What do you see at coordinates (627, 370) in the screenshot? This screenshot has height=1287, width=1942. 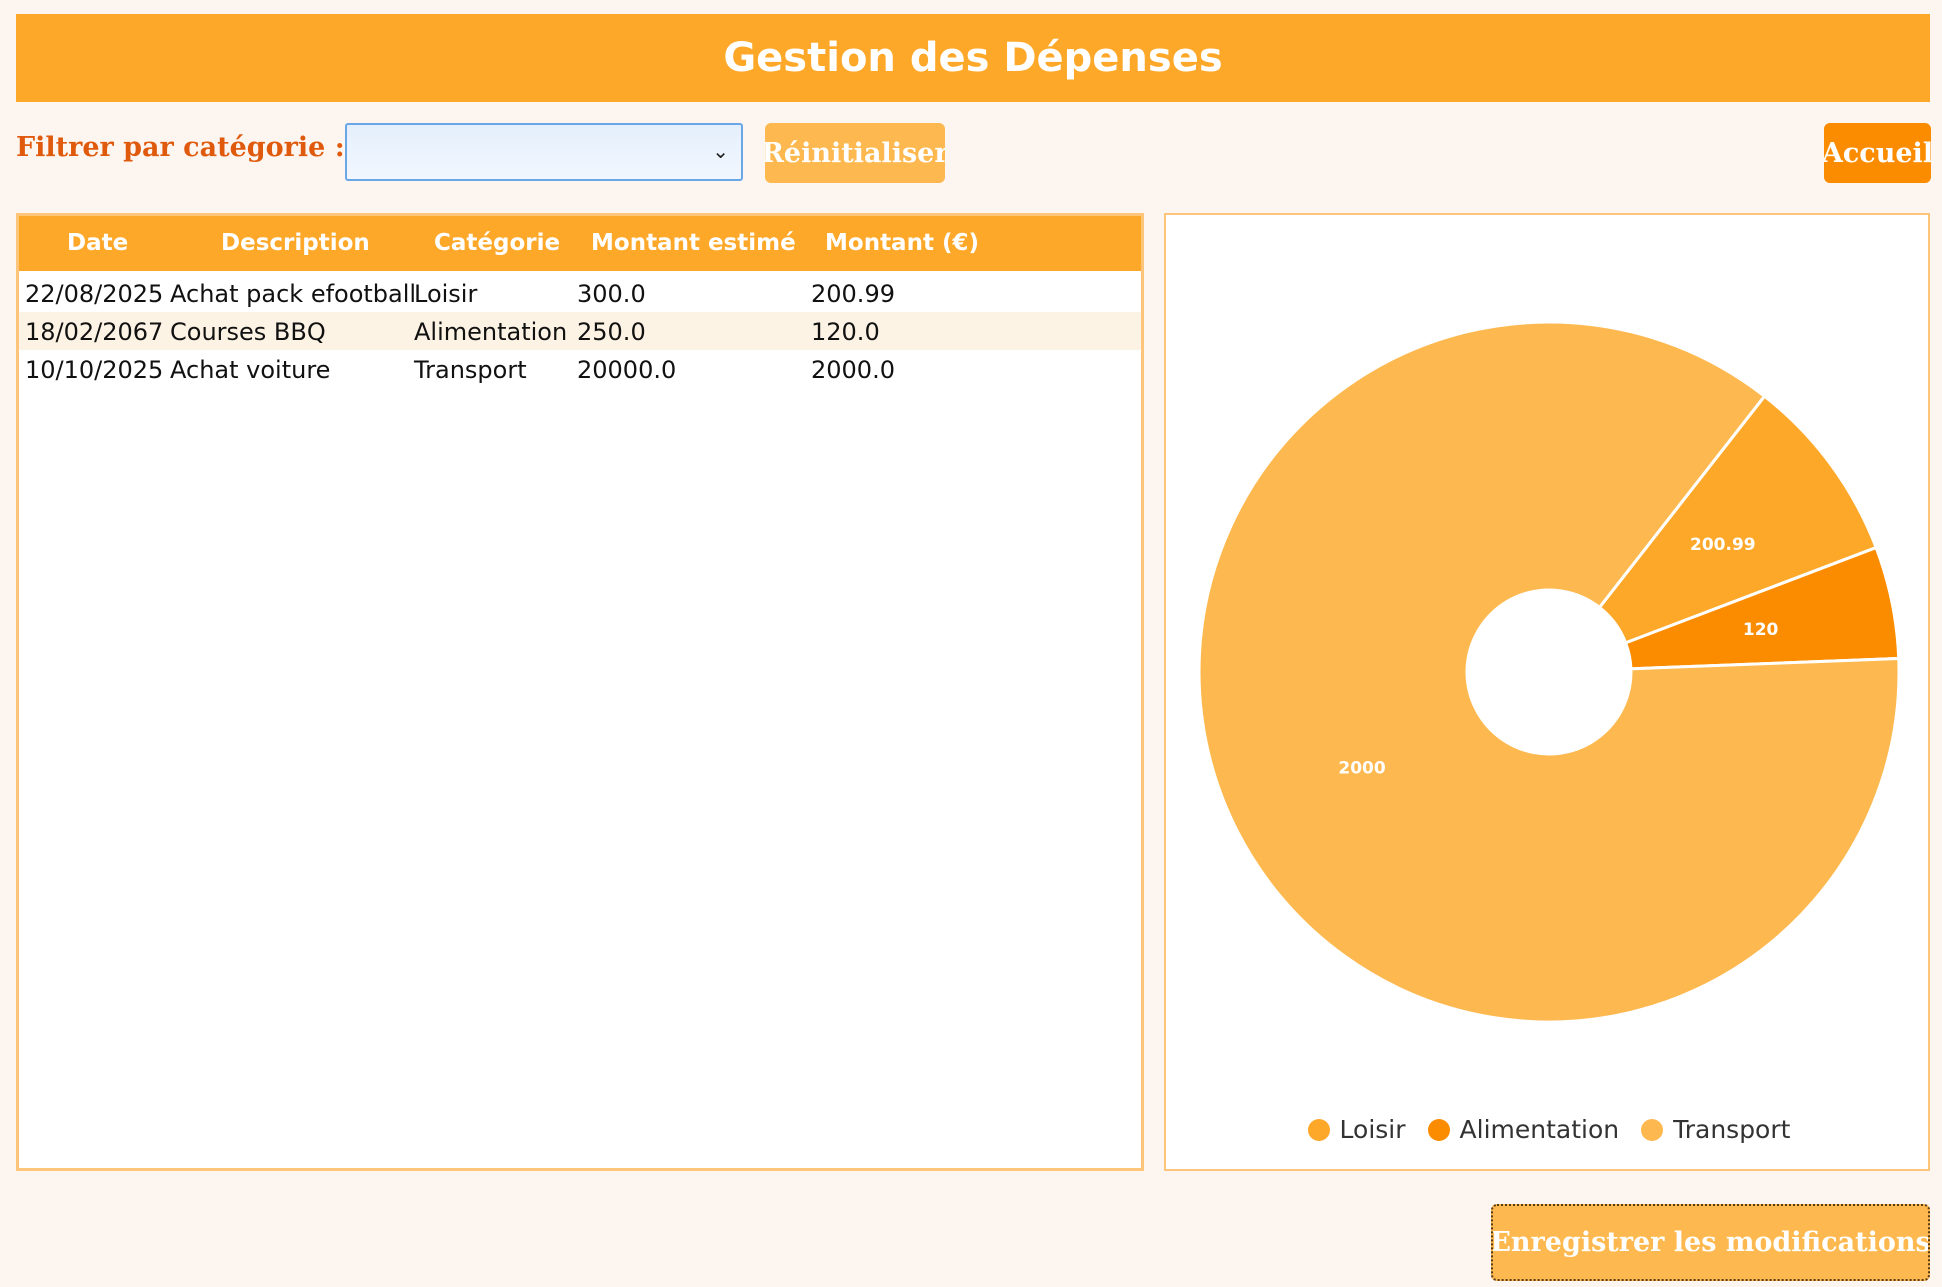 I see `cell-estimated-amount: 20000.0` at bounding box center [627, 370].